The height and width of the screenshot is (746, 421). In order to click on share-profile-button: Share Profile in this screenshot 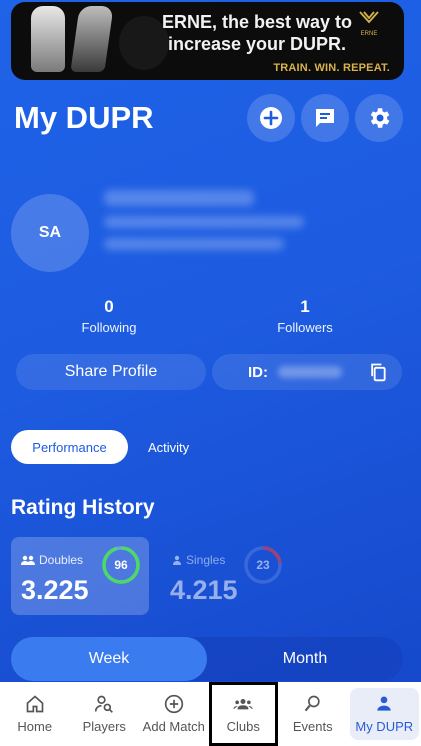, I will do `click(111, 372)`.